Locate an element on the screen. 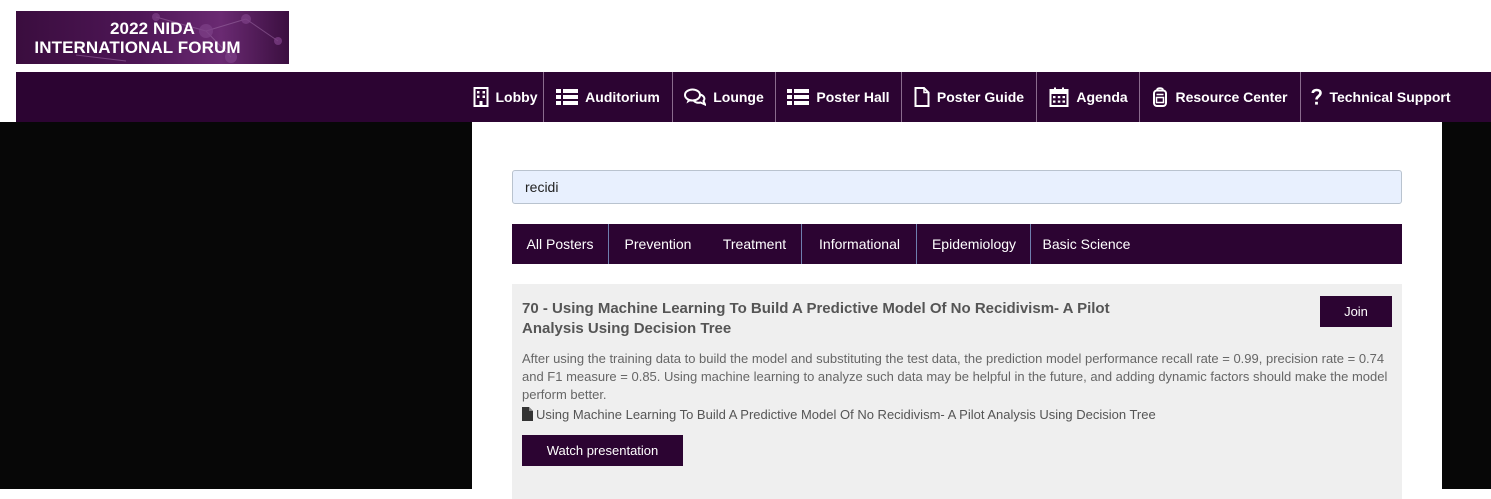  tab-epidemiology: Epidemiology is located at coordinates (973, 244).